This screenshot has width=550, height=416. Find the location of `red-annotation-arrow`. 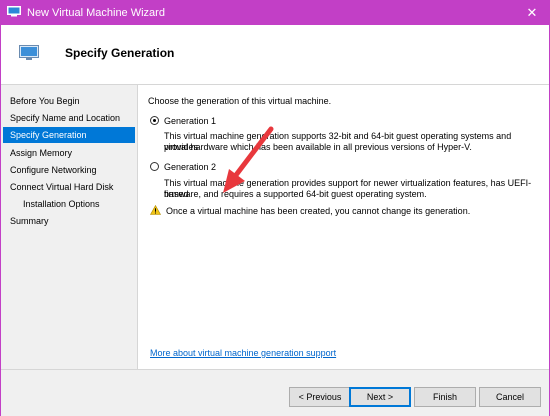

red-annotation-arrow is located at coordinates (248, 159).